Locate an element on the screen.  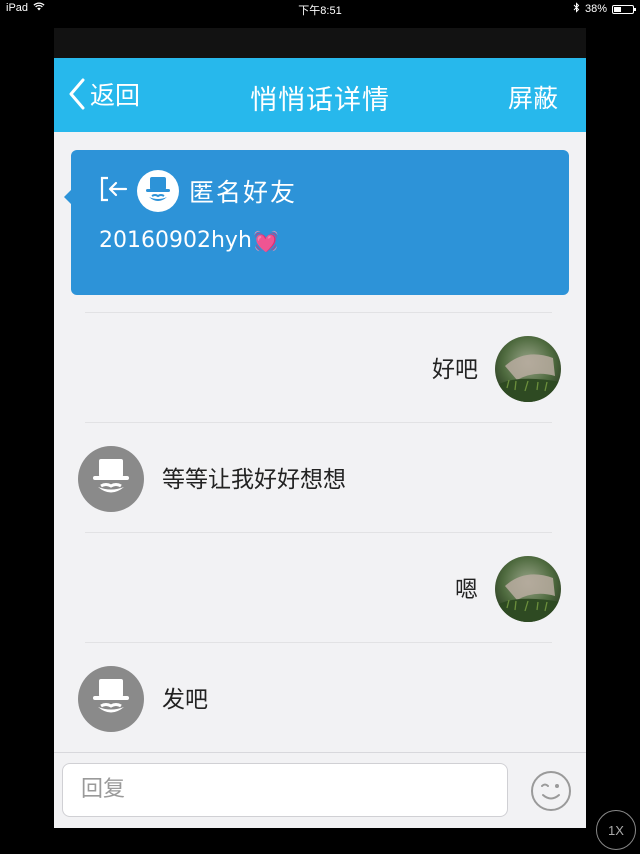
message-row: 等等让我好好想想 is located at coordinates (320, 478).